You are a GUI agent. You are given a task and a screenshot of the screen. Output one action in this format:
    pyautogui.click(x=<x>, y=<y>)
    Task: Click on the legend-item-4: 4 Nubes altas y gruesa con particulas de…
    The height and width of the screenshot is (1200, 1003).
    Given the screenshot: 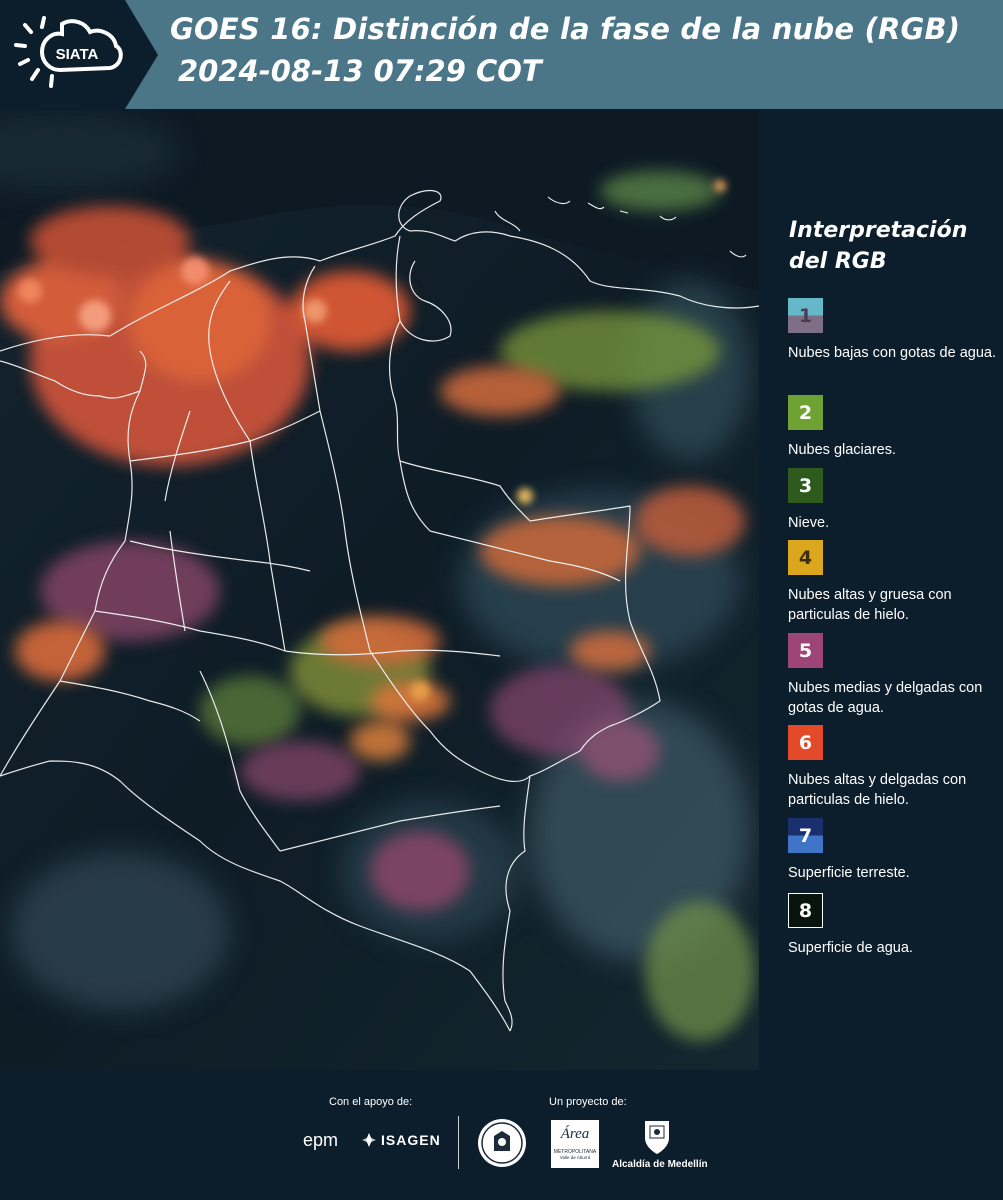 What is the action you would take?
    pyautogui.click(x=895, y=582)
    